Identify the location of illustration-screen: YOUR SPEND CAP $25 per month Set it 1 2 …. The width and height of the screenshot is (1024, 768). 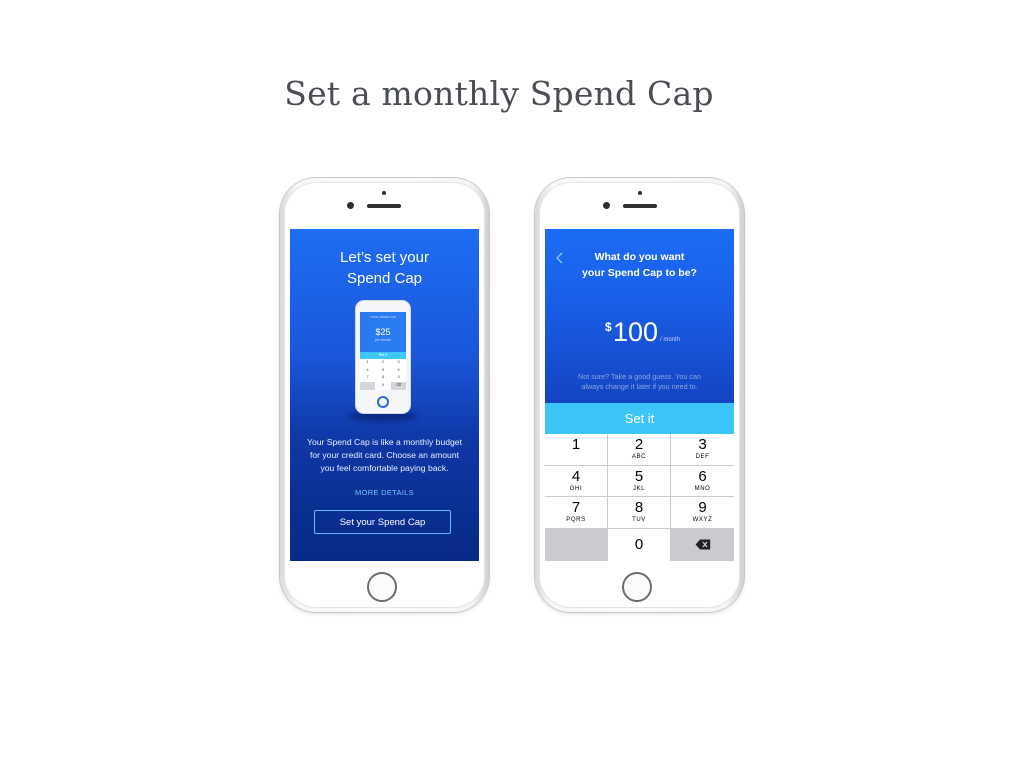
(383, 351).